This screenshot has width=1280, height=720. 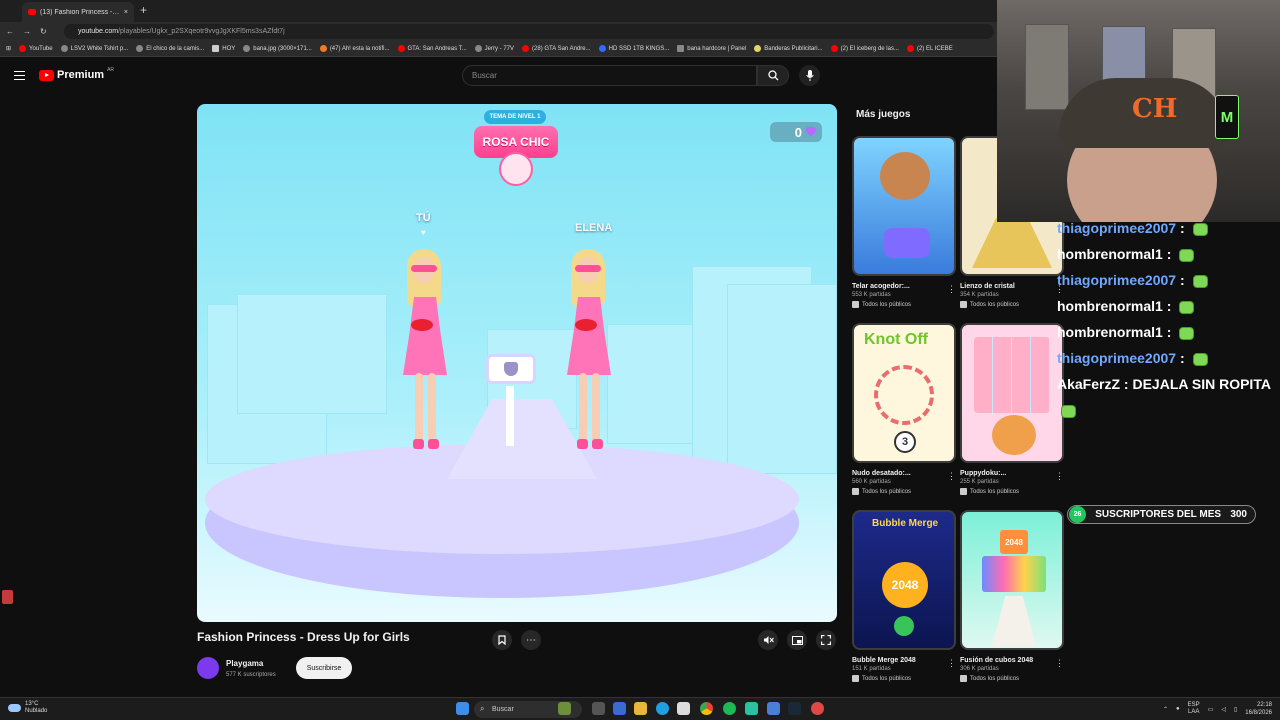 I want to click on streamer-webcam: CH M, so click(x=1138, y=111).